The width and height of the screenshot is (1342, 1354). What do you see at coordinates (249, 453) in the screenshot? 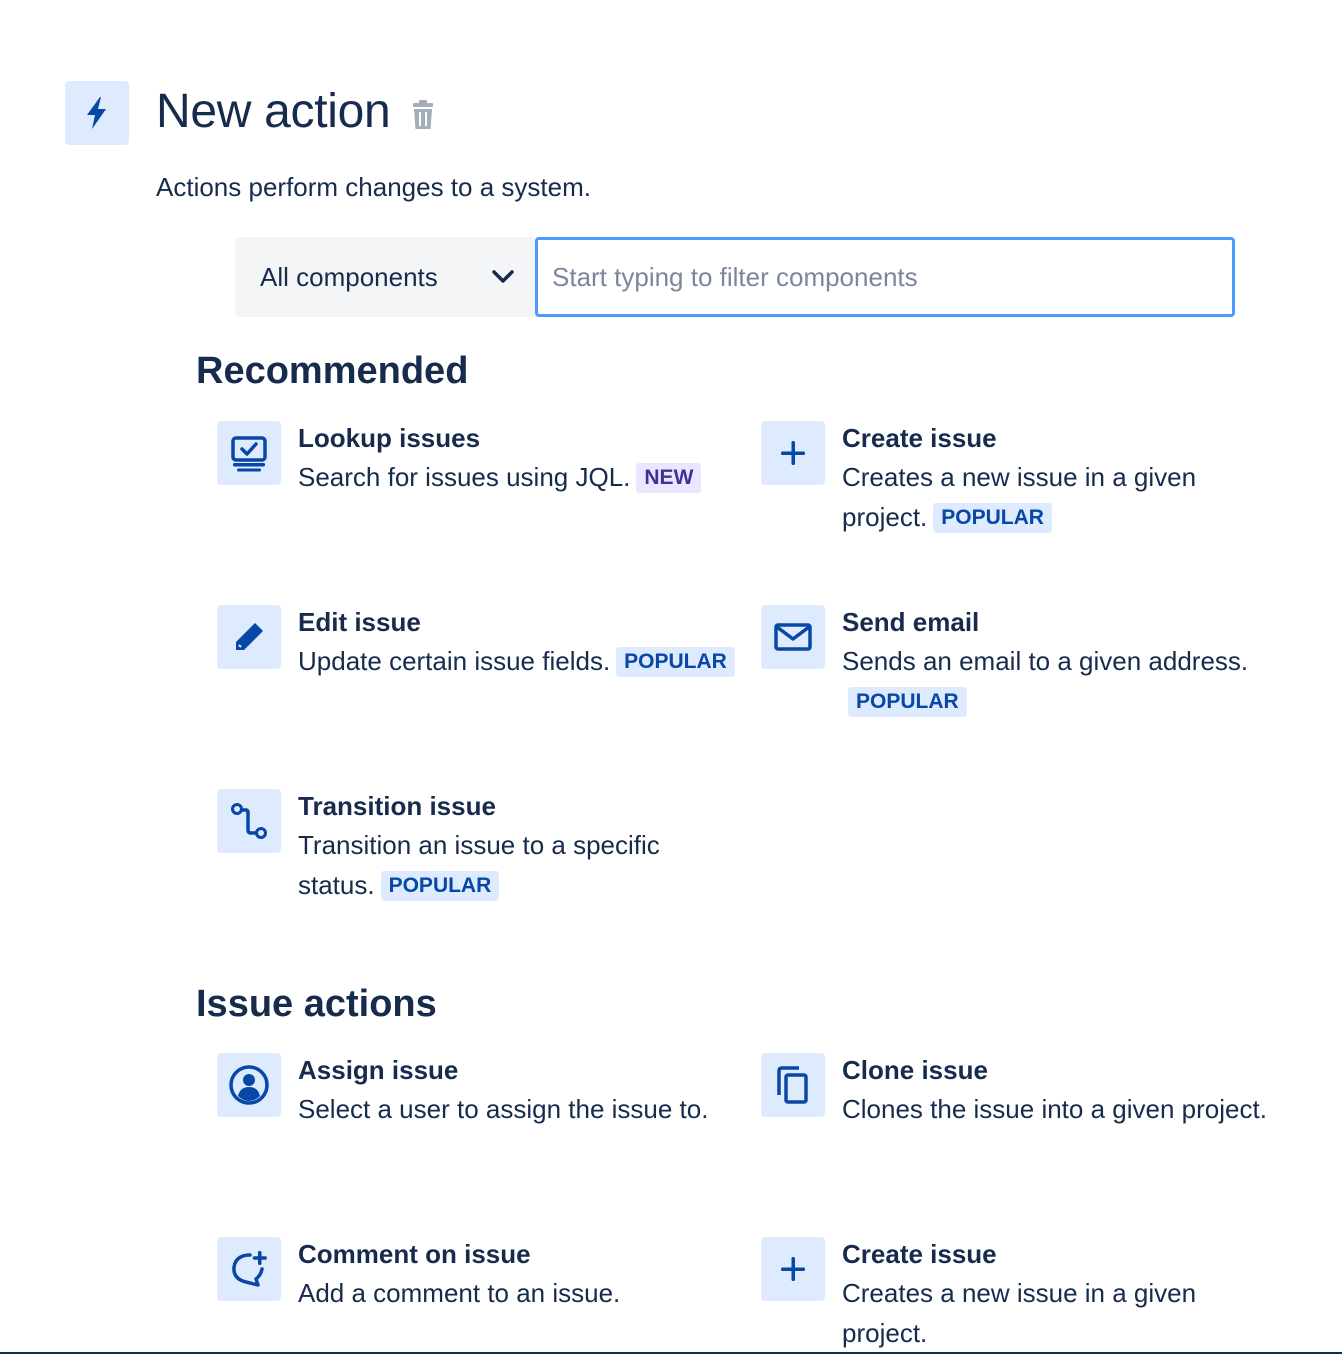
I see `lookup-icon` at bounding box center [249, 453].